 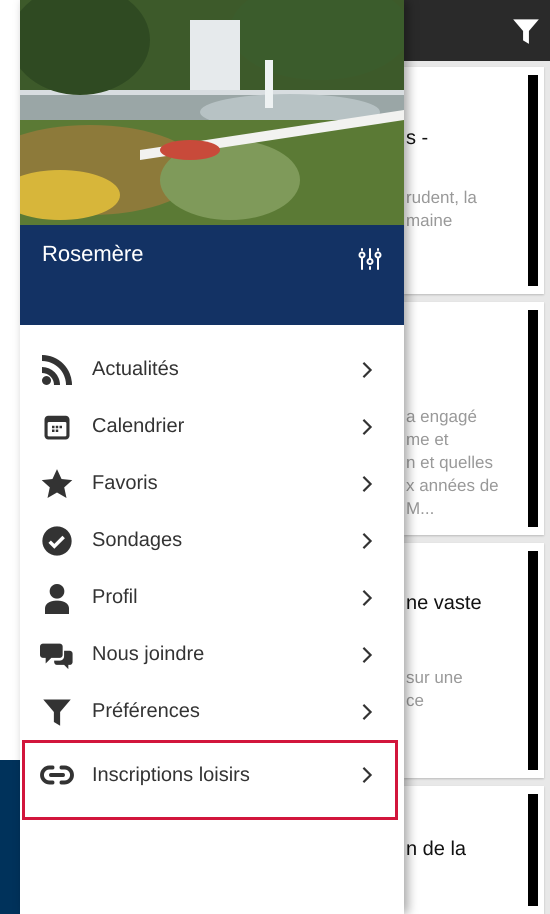 What do you see at coordinates (444, 603) in the screenshot?
I see `card-title: ne vaste` at bounding box center [444, 603].